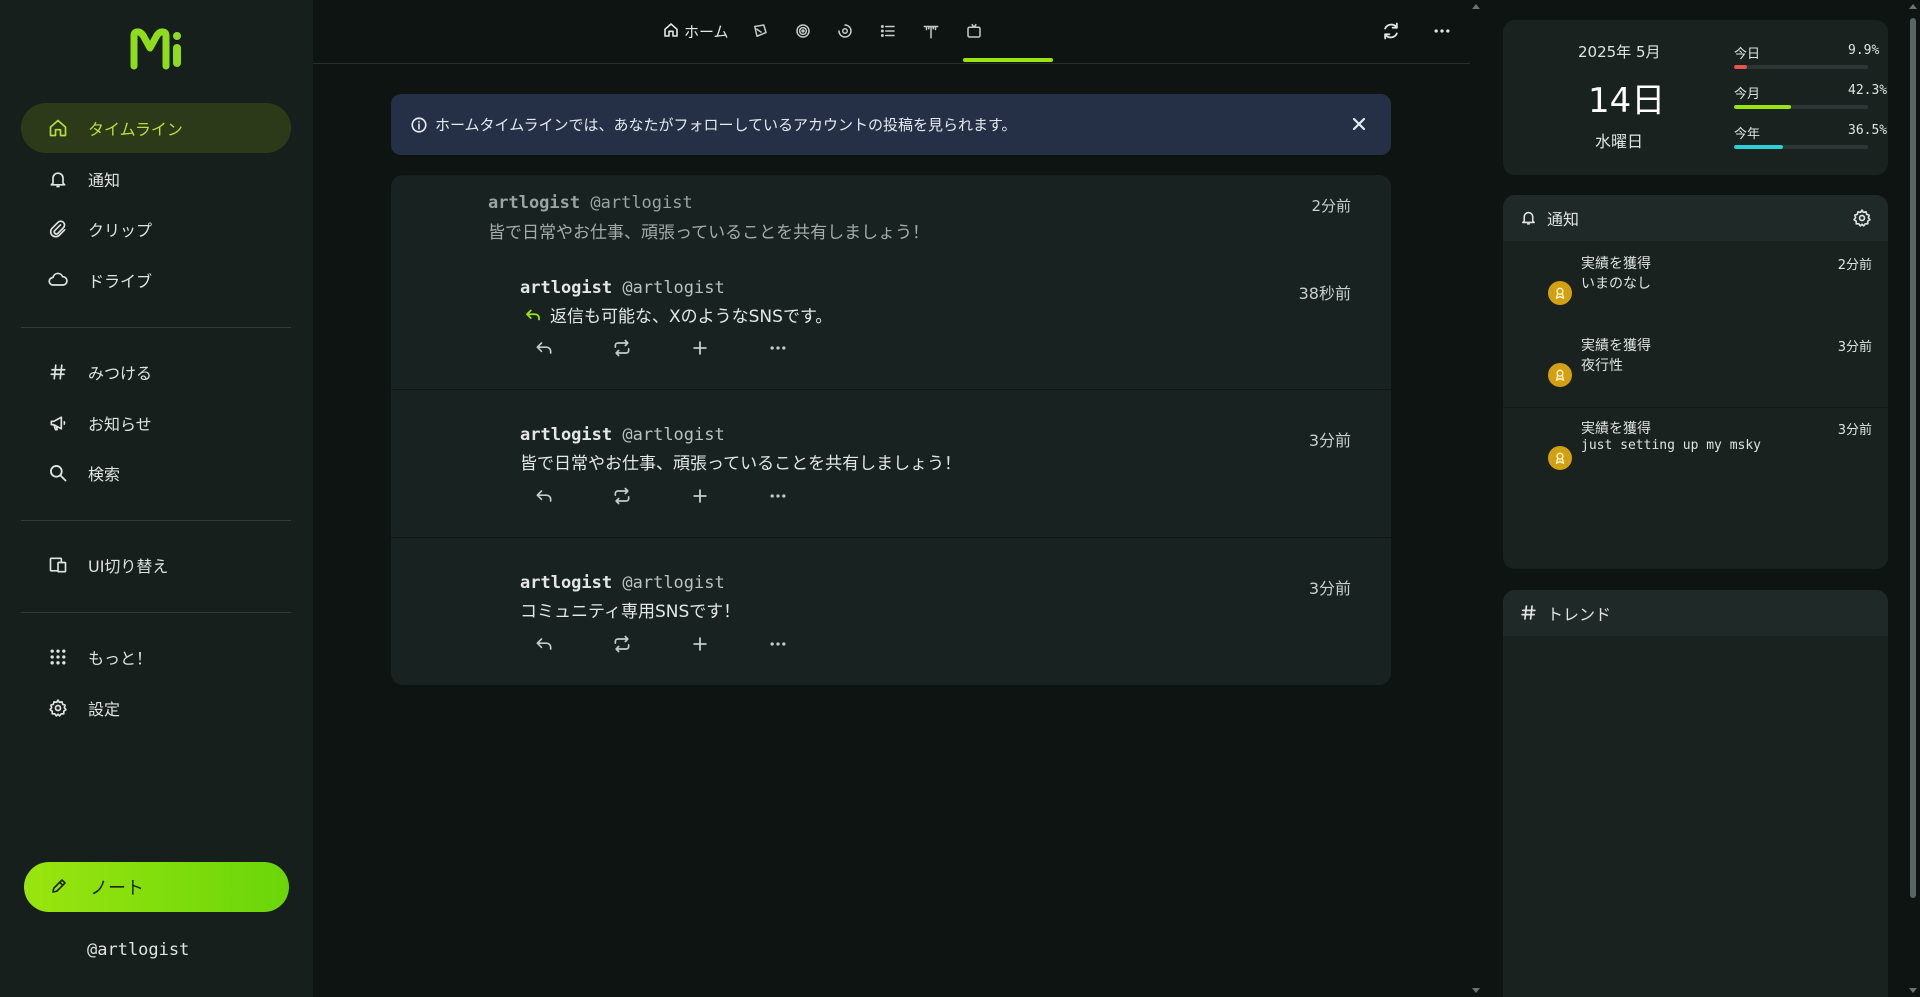  What do you see at coordinates (1695, 364) in the screenshot?
I see `notification-item: 実績を獲得 夜行性 3分前` at bounding box center [1695, 364].